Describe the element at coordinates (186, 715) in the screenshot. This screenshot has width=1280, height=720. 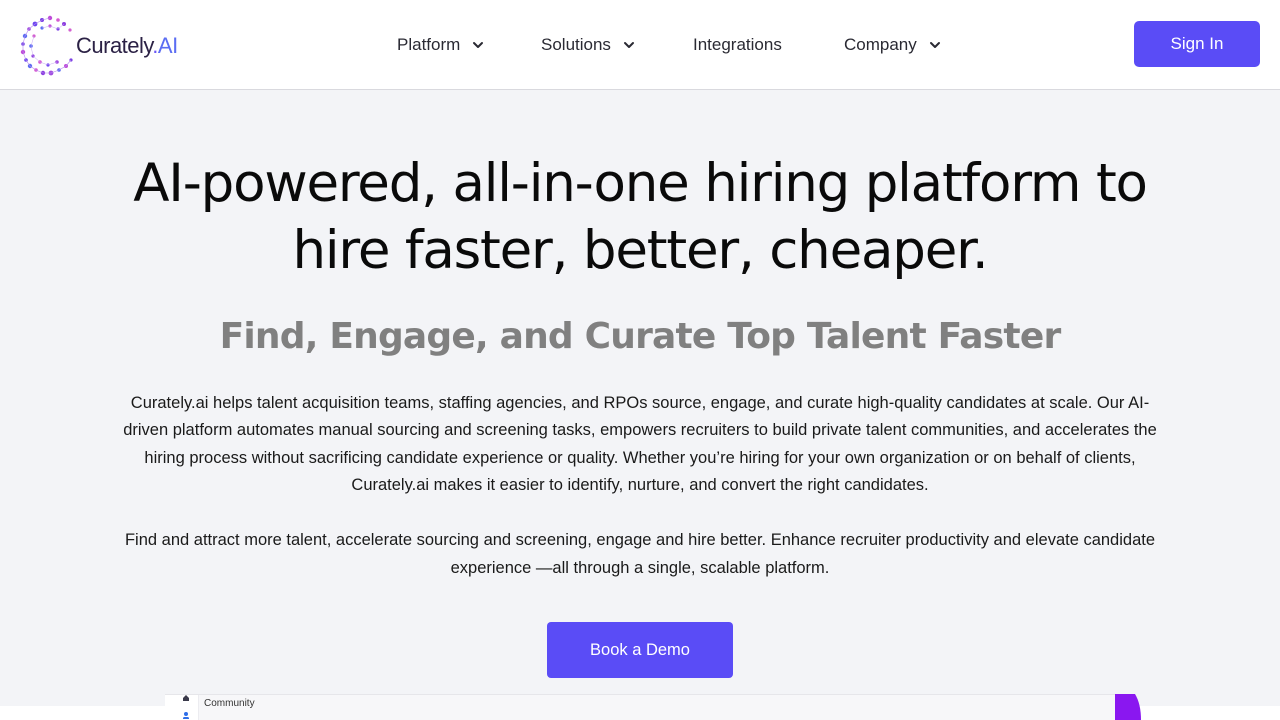
I see `user-icon` at that location.